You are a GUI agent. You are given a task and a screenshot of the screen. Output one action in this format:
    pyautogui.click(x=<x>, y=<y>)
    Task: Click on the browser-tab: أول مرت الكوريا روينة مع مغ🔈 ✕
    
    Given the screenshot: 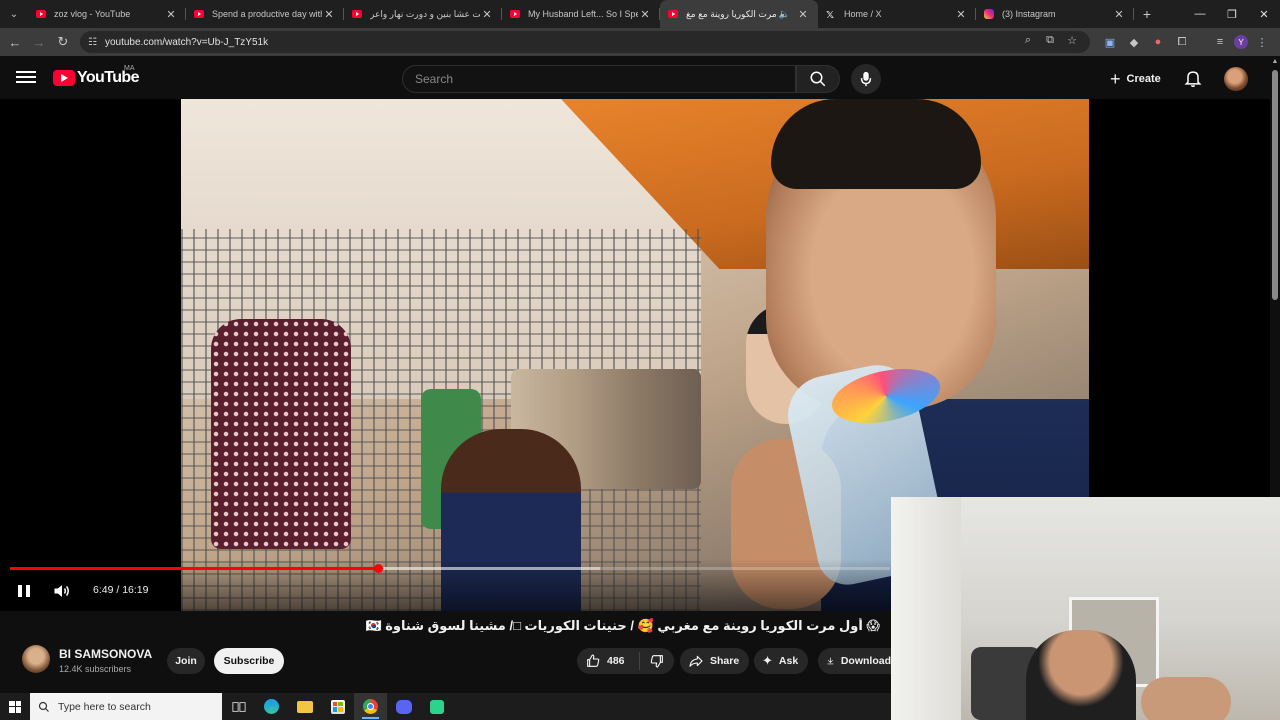 What is the action you would take?
    pyautogui.click(x=739, y=14)
    